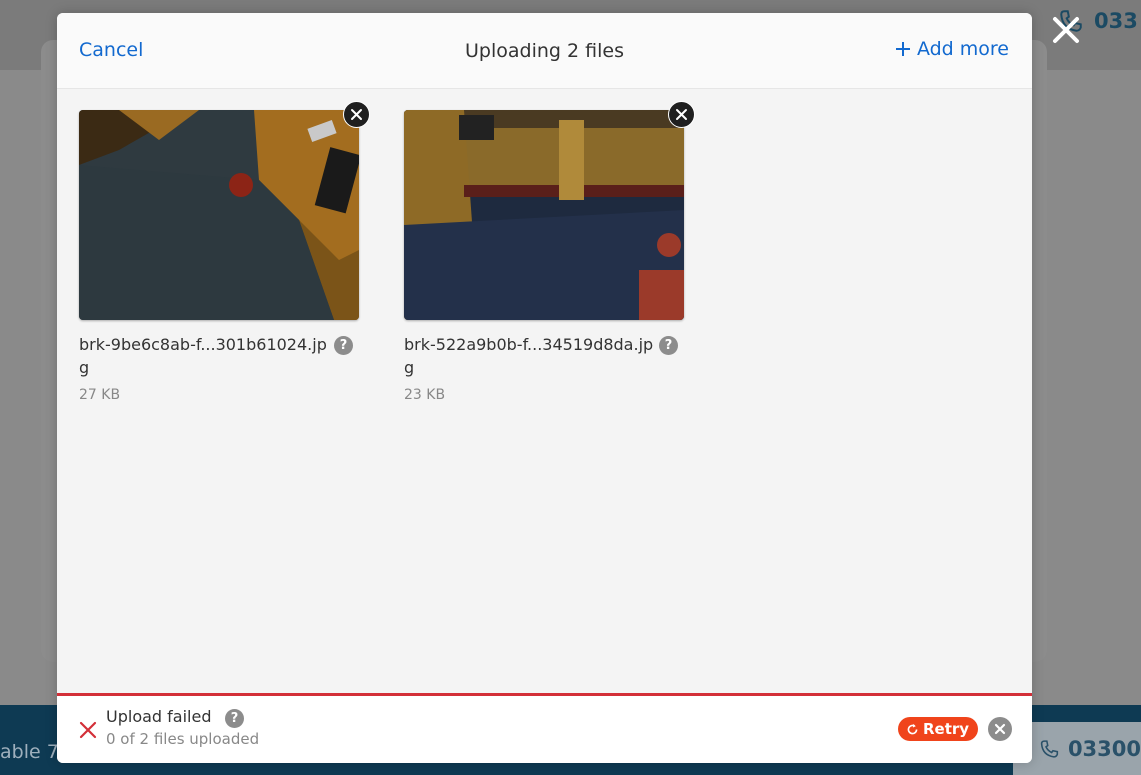 Image resolution: width=1141 pixels, height=775 pixels. What do you see at coordinates (912, 728) in the screenshot?
I see `refresh-icon` at bounding box center [912, 728].